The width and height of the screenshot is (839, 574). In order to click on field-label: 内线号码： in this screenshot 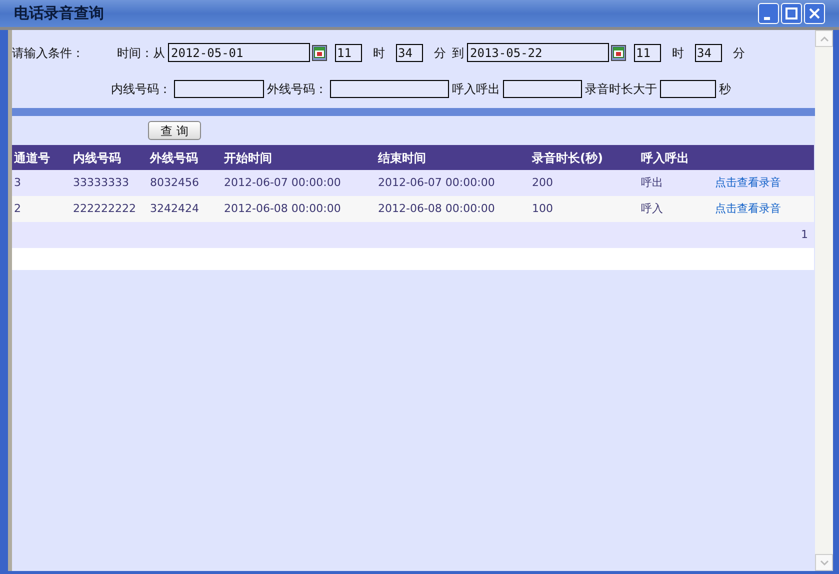, I will do `click(141, 89)`.